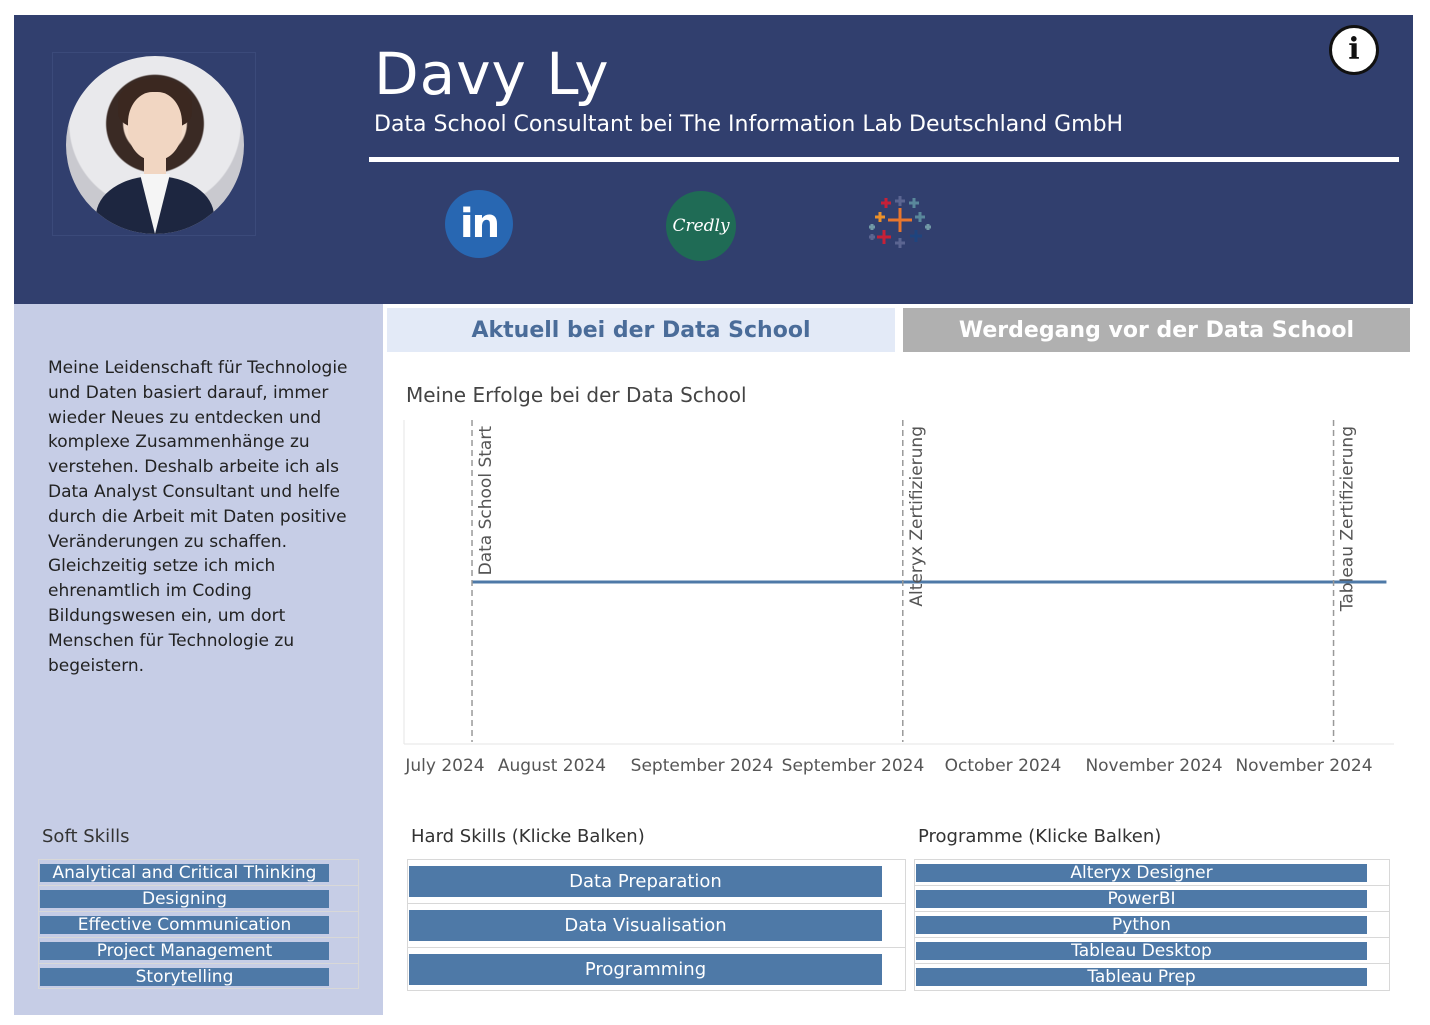 This screenshot has height=1025, width=1430. I want to click on soft-skill-row: Designing, so click(198, 898).